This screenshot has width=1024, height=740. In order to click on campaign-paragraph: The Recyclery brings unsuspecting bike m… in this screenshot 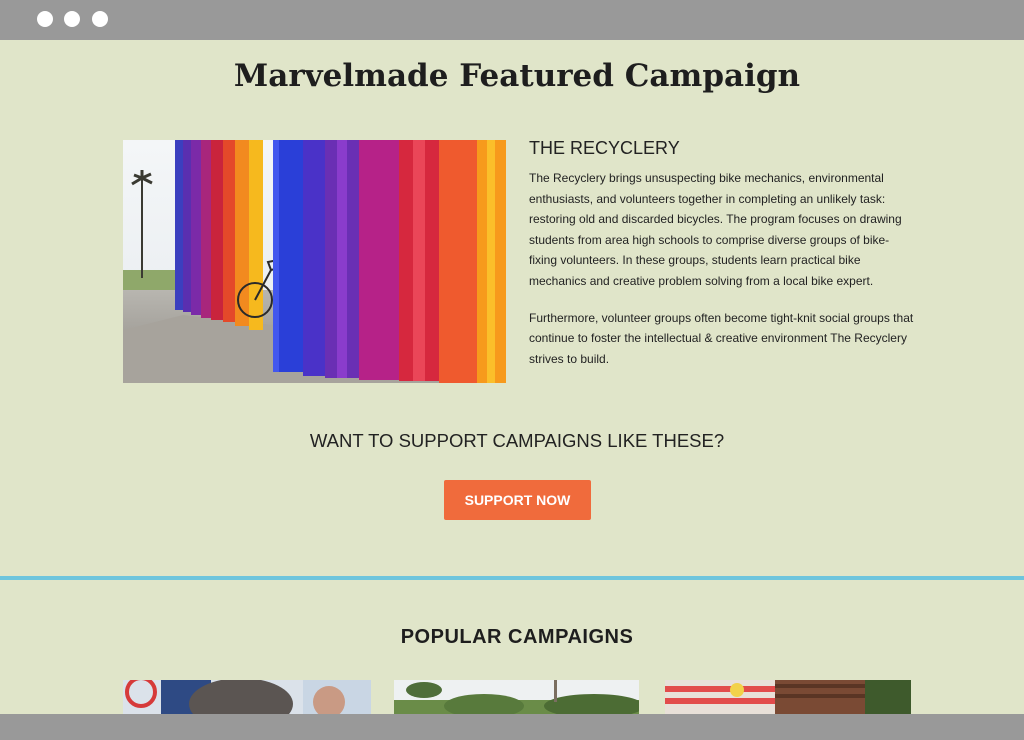, I will do `click(715, 229)`.